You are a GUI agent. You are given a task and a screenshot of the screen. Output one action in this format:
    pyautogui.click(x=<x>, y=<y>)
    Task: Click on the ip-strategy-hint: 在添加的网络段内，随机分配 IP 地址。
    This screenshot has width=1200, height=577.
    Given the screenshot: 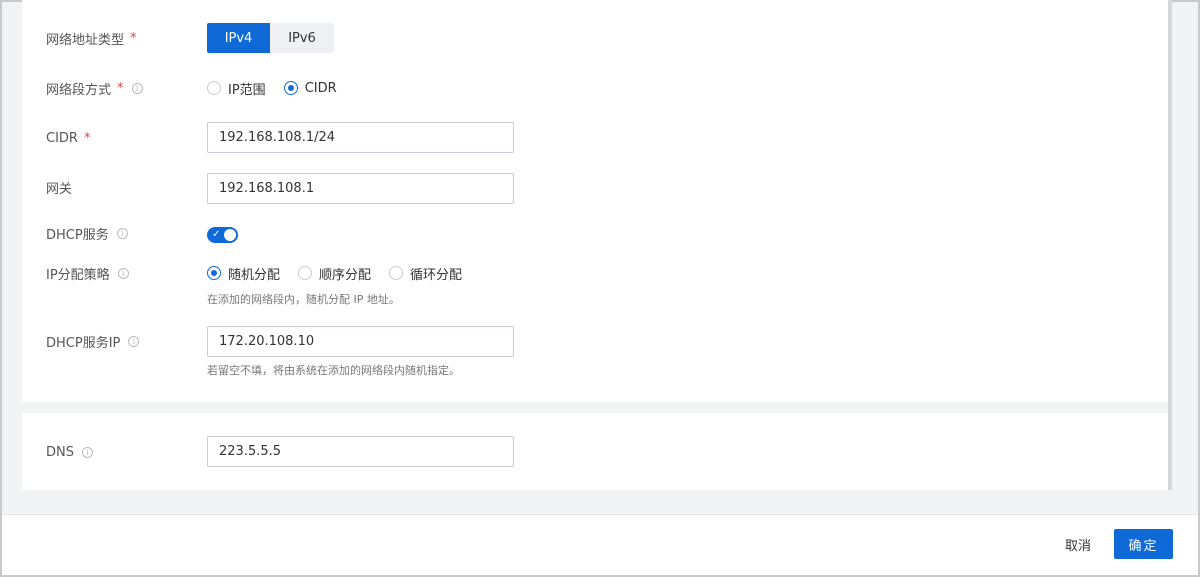 What is the action you would take?
    pyautogui.click(x=303, y=299)
    